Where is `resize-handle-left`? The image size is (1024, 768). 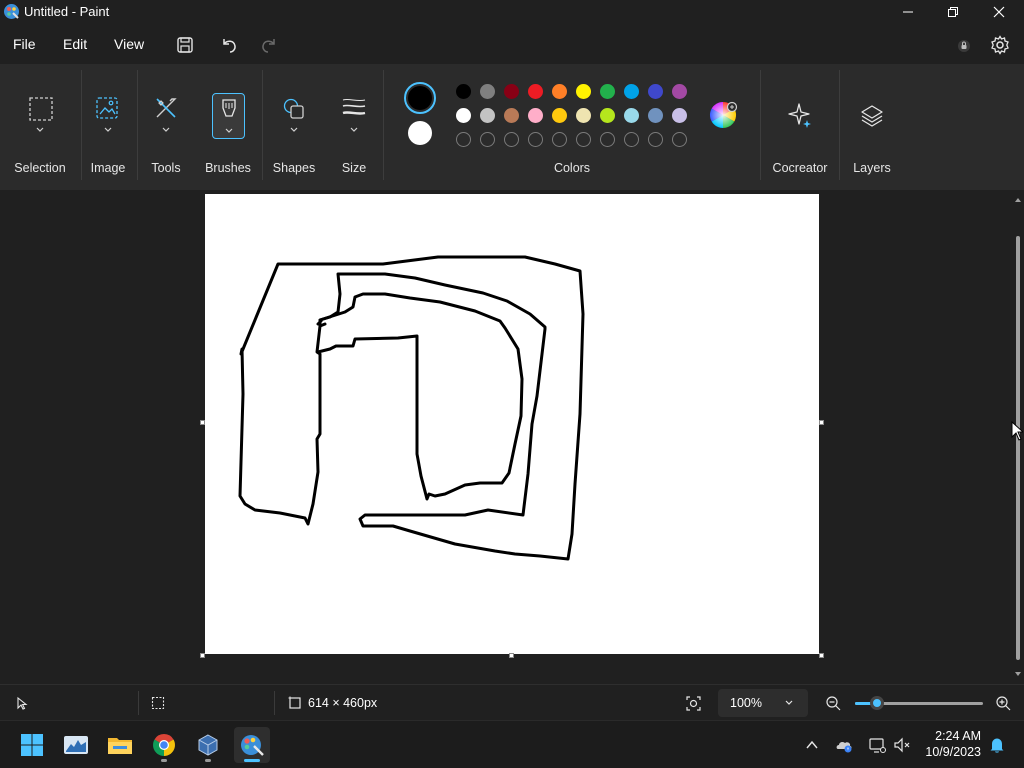 resize-handle-left is located at coordinates (202, 422).